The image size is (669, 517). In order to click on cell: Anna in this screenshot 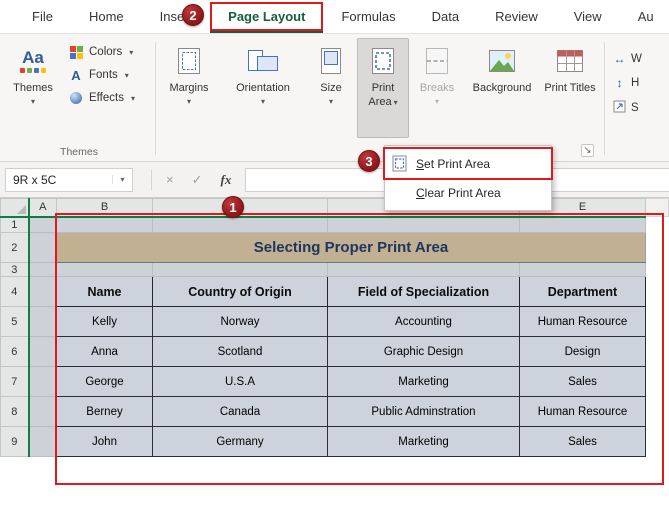, I will do `click(104, 351)`.